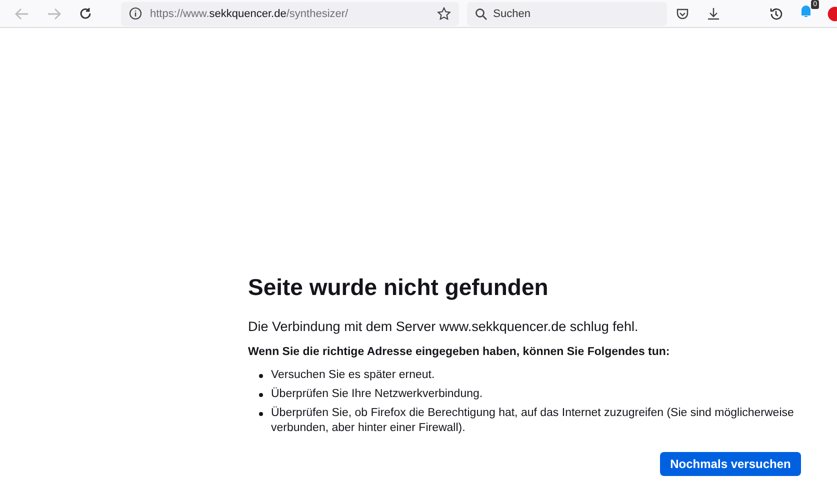 The height and width of the screenshot is (500, 837). Describe the element at coordinates (444, 326) in the screenshot. I see `error-message: Die Verbindung mit dem Server www.sekkquencer.de schlug fehl.` at that location.